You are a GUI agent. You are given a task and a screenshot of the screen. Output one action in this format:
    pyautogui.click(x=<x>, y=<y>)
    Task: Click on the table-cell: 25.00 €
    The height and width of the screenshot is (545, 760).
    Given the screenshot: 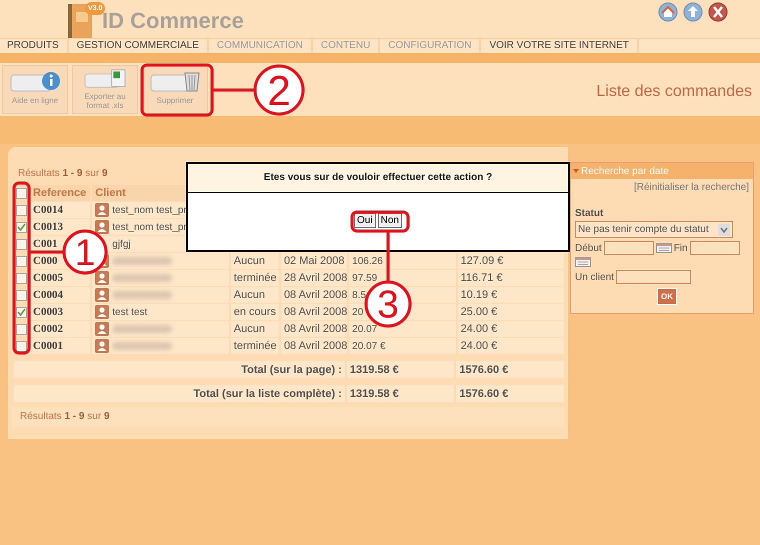 What is the action you would take?
    pyautogui.click(x=511, y=312)
    